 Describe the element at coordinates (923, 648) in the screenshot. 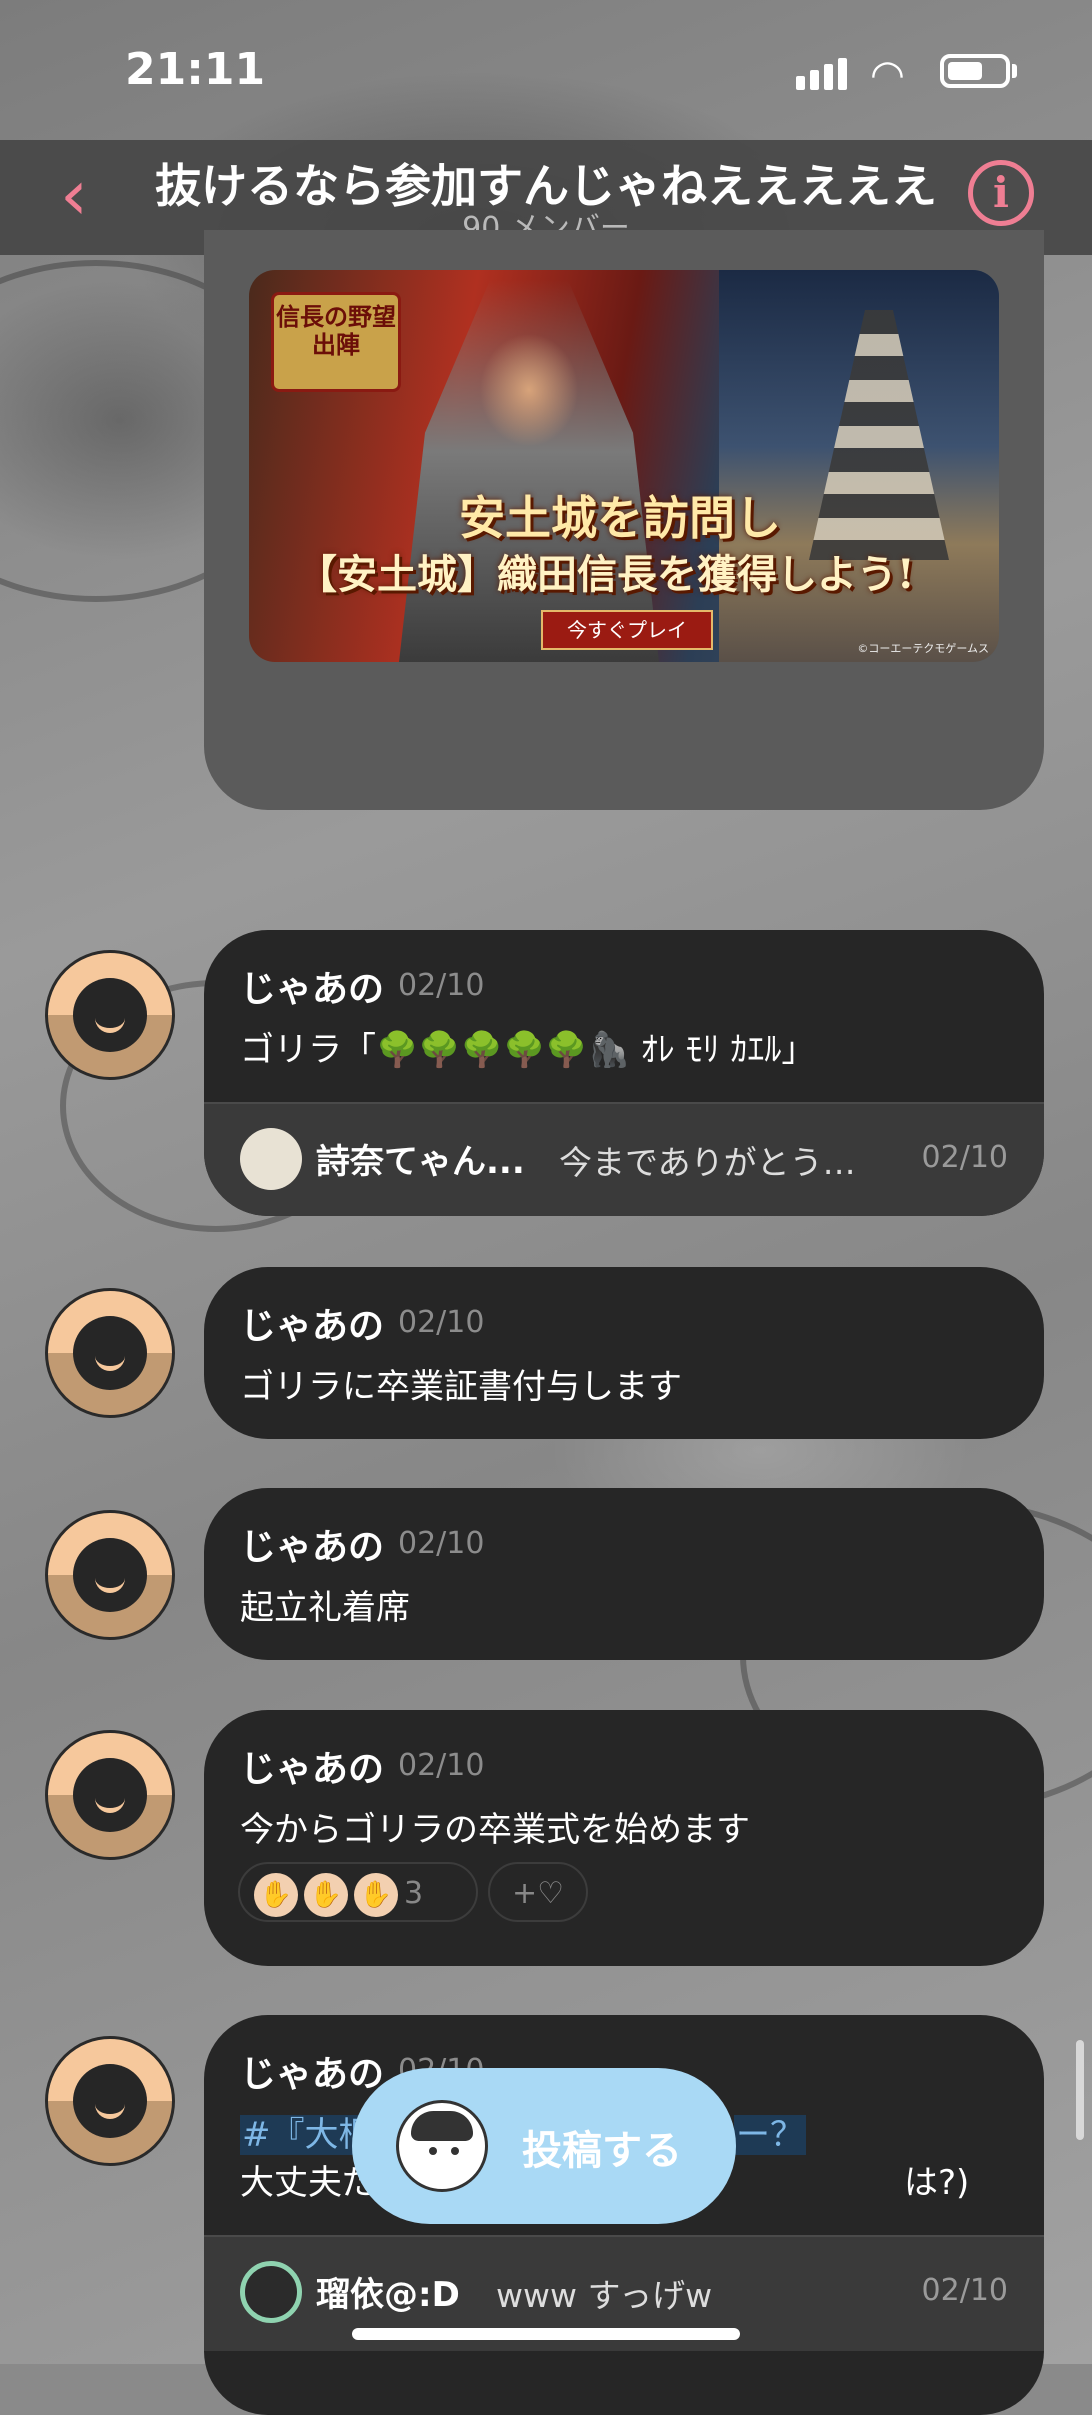

I see `banner-copyright: ©コーエーテクモゲームス` at that location.